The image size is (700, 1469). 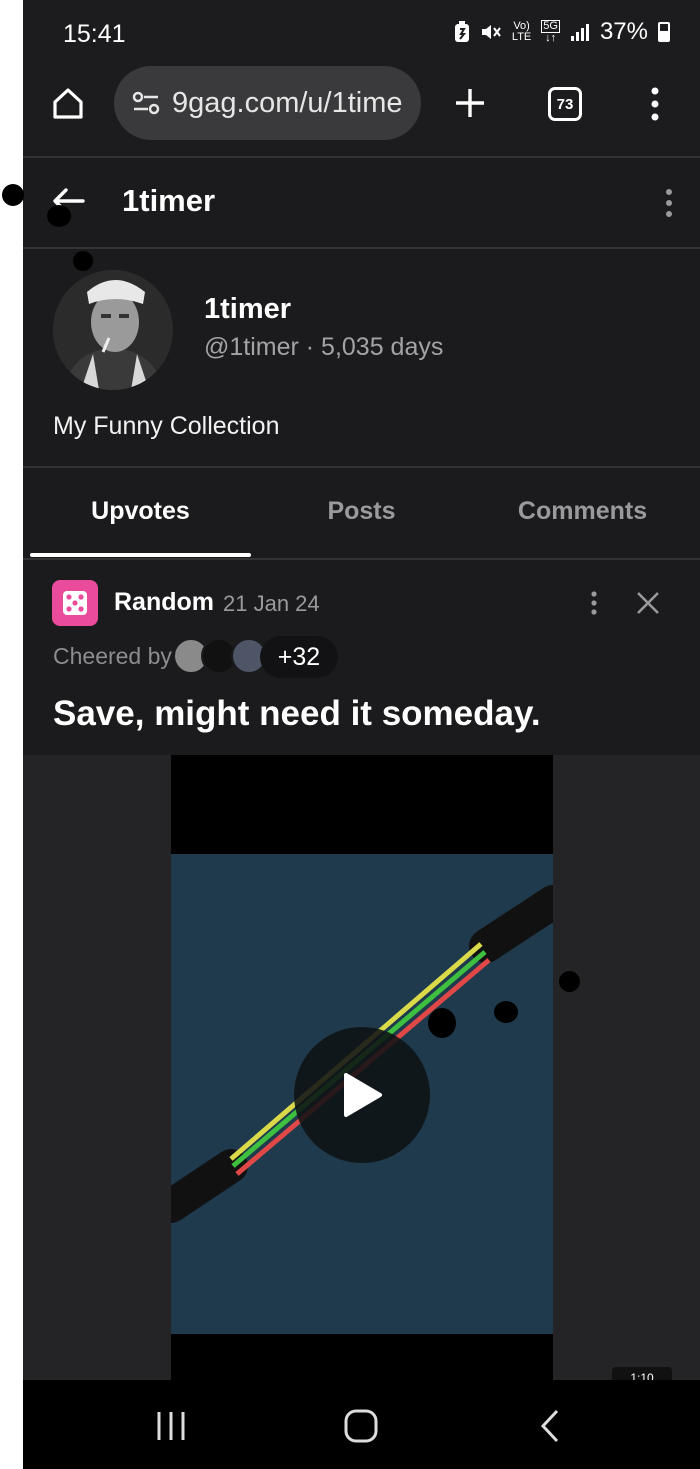 I want to click on profile-name: 1timer, so click(x=248, y=309).